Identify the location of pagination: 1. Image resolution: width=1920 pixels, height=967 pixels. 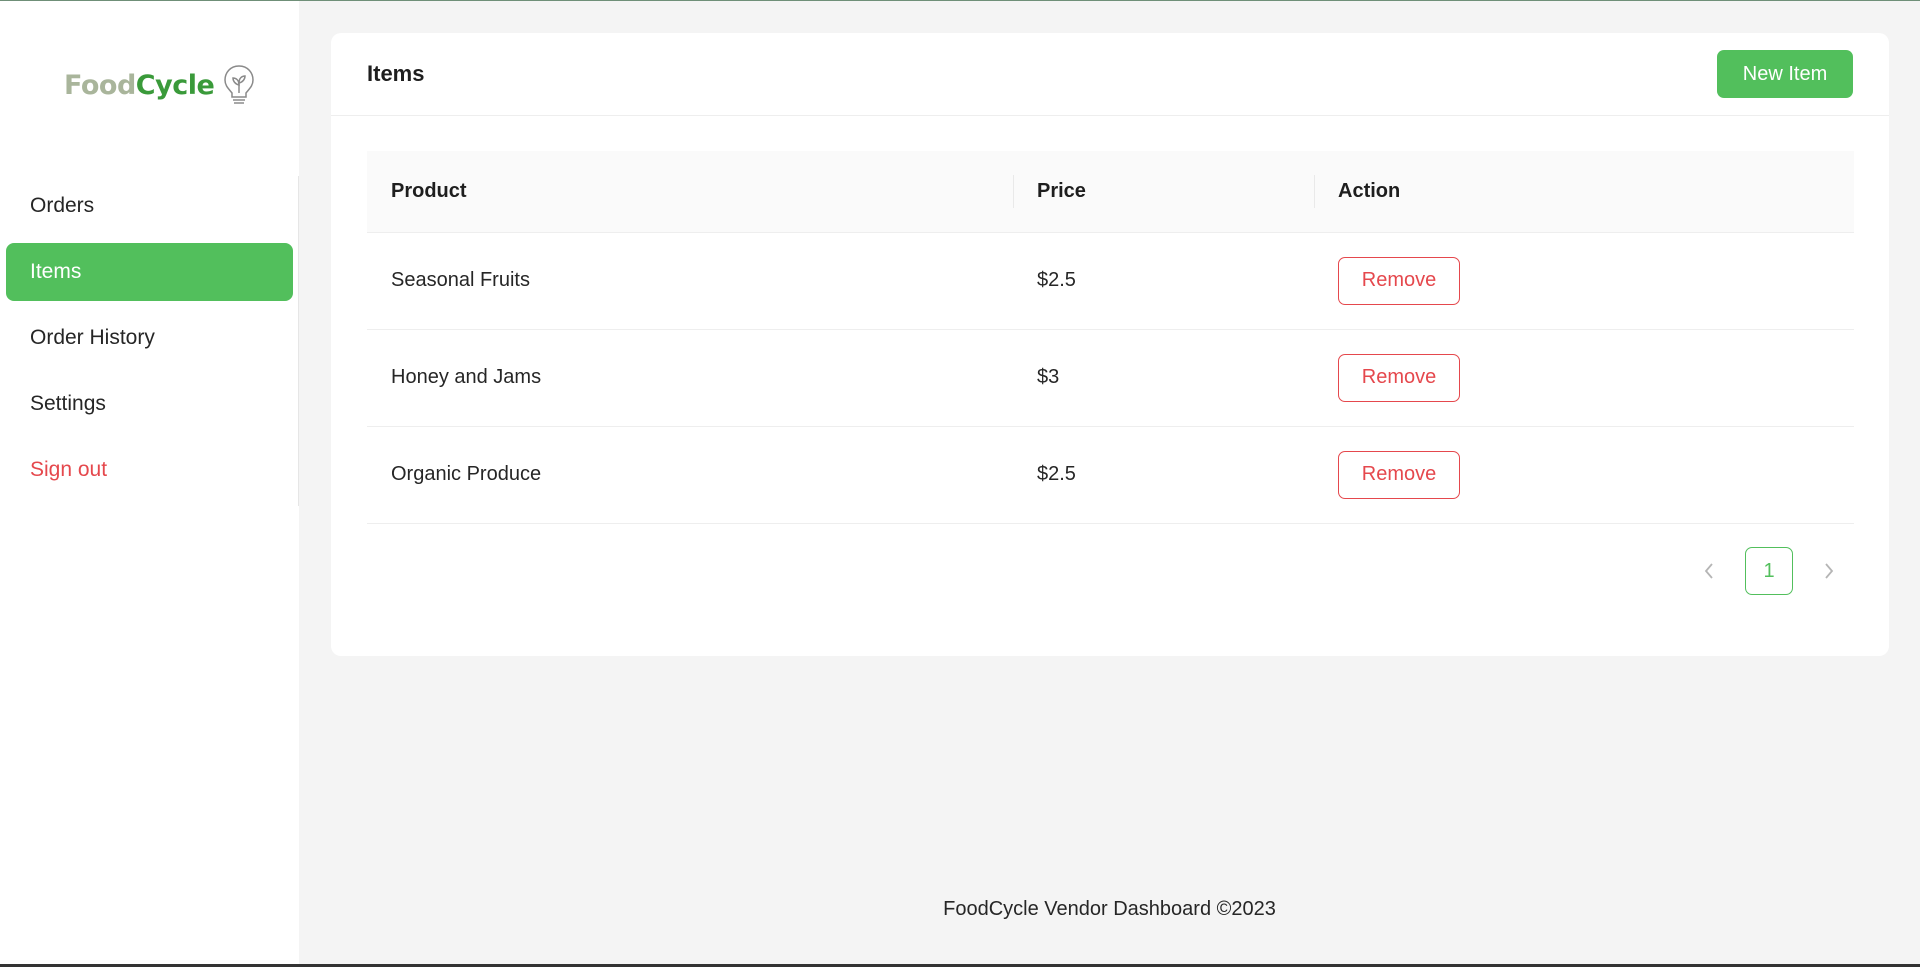
(1769, 571).